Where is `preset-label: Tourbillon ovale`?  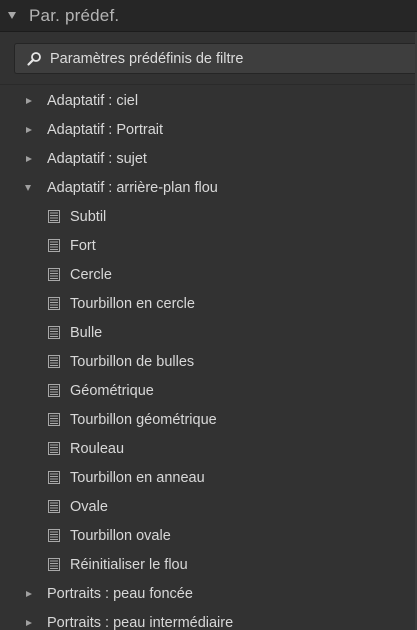
preset-label: Tourbillon ovale is located at coordinates (120, 535).